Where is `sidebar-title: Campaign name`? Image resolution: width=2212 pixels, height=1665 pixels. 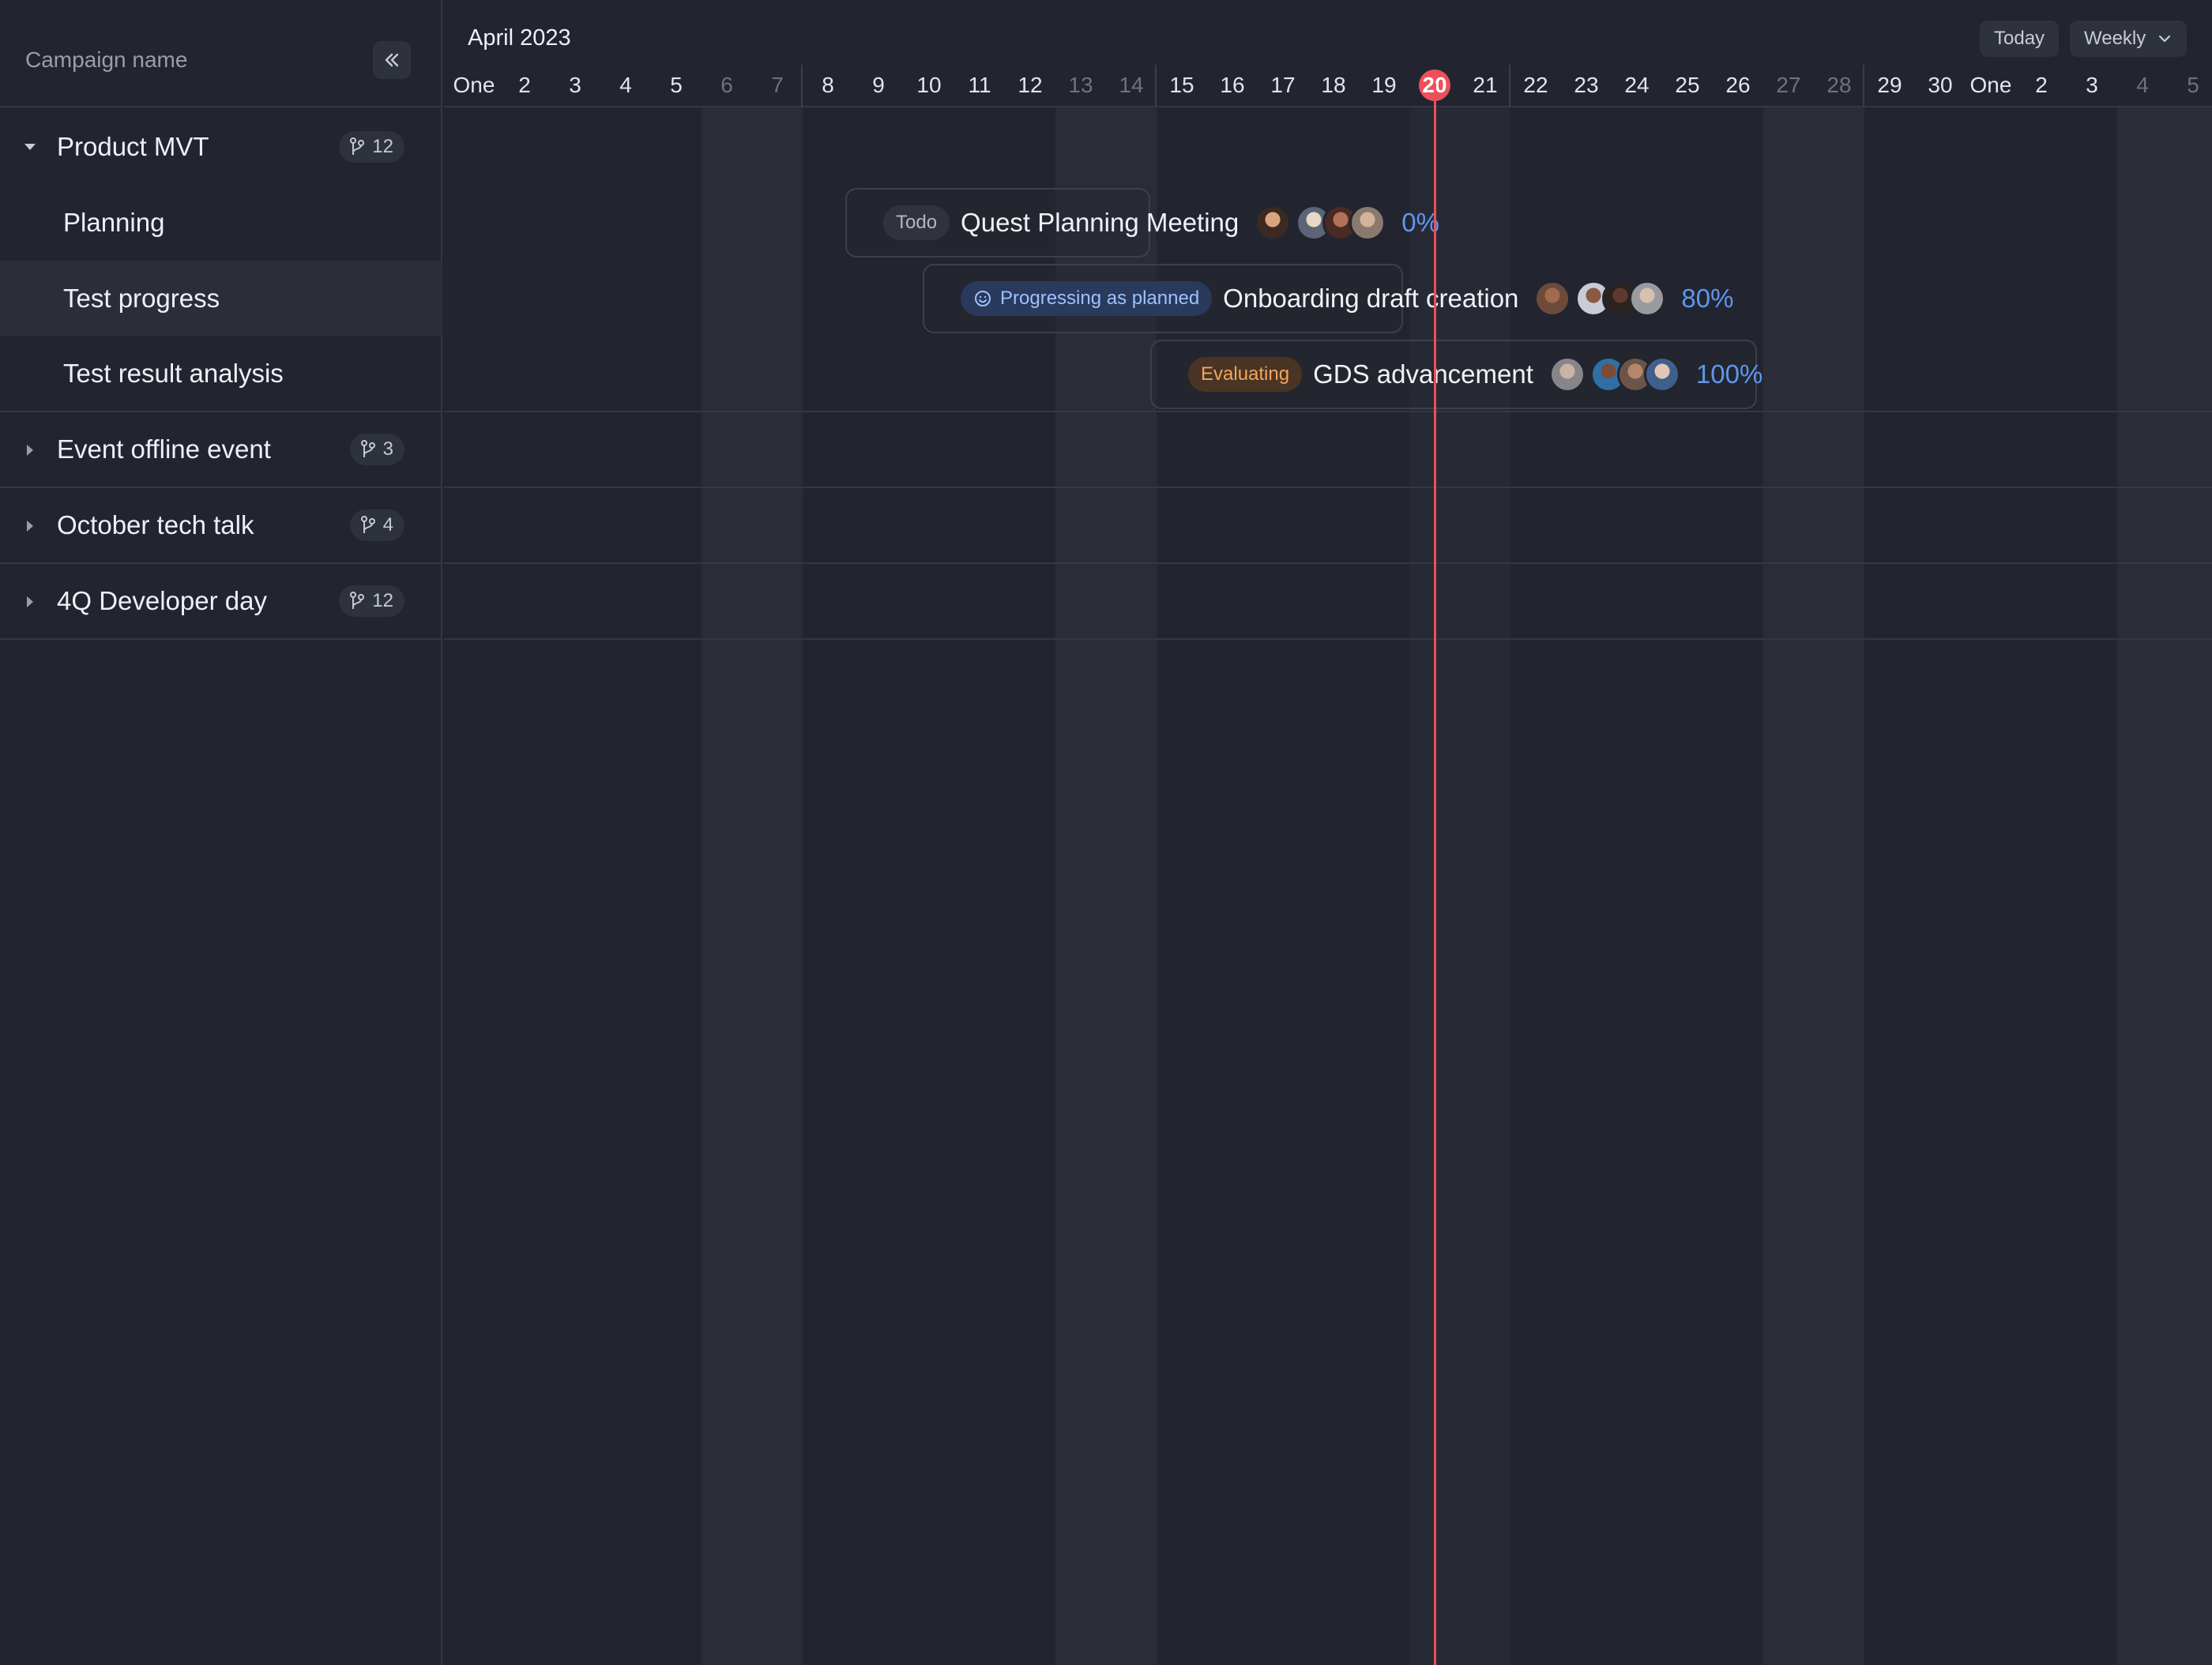 sidebar-title: Campaign name is located at coordinates (107, 59).